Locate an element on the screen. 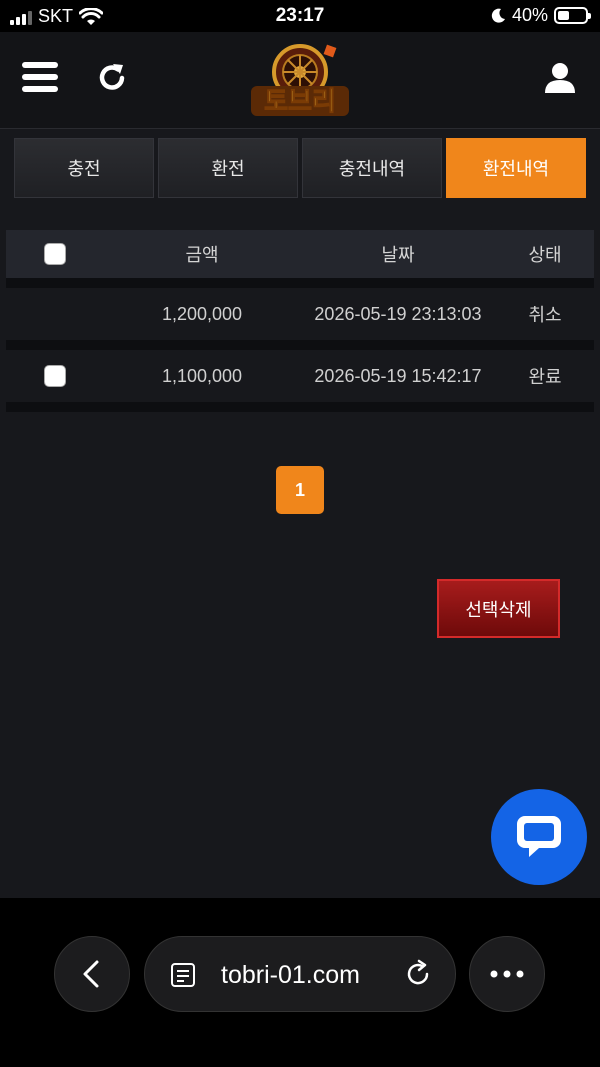 This screenshot has height=1067, width=600. menu-icon is located at coordinates (40, 80).